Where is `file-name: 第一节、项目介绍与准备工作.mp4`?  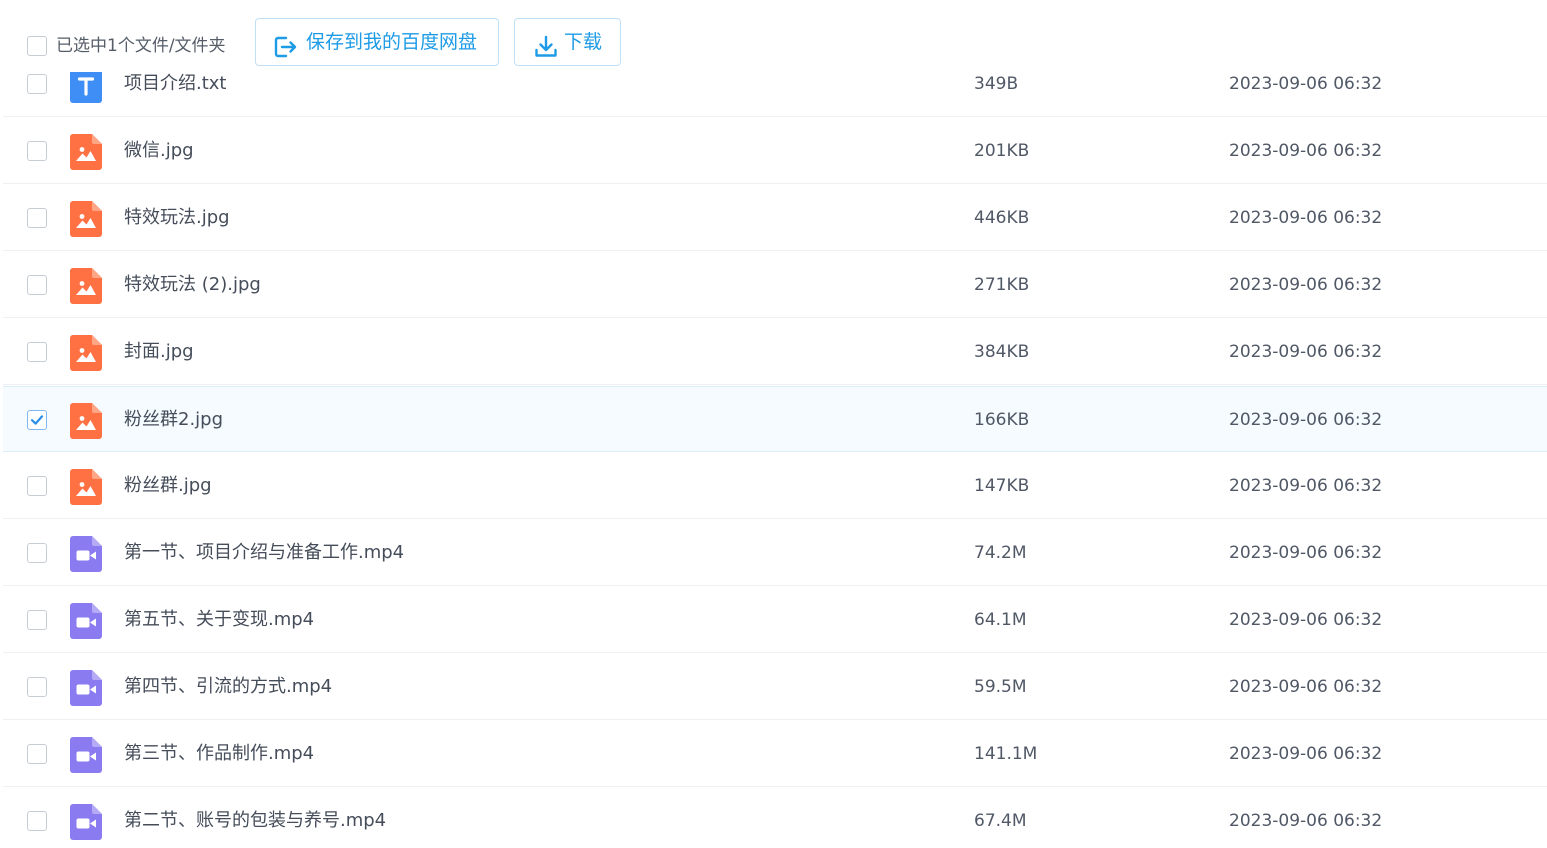
file-name: 第一节、项目介绍与准备工作.mp4 is located at coordinates (264, 553).